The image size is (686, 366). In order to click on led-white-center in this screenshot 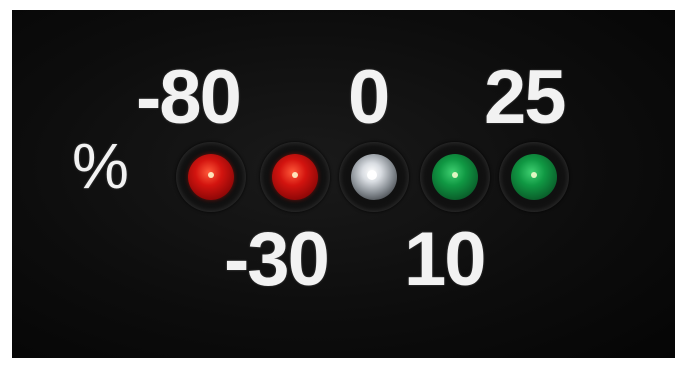, I will do `click(374, 177)`.